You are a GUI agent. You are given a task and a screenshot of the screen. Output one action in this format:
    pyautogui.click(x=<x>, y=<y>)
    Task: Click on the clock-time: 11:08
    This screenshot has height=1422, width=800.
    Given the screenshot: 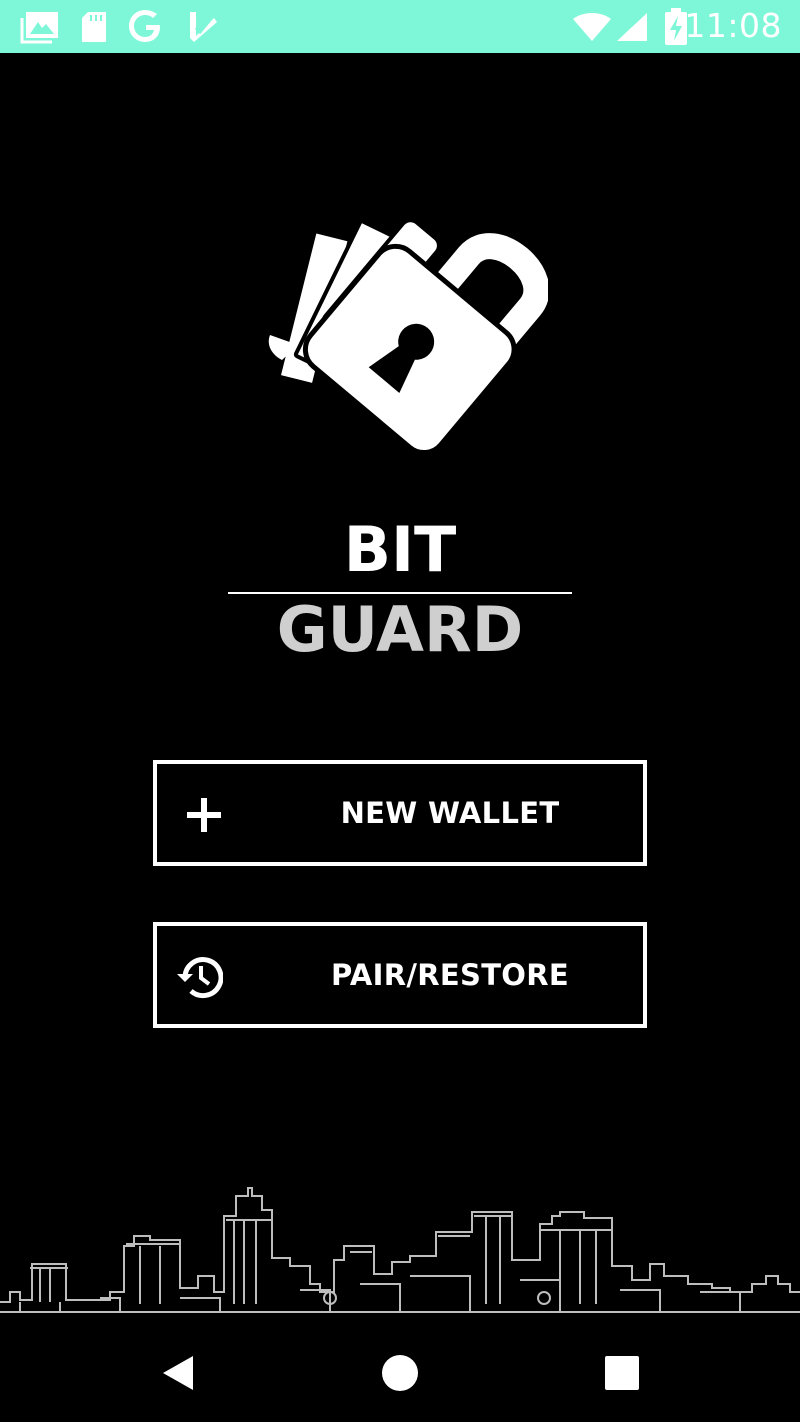 What is the action you would take?
    pyautogui.click(x=733, y=25)
    